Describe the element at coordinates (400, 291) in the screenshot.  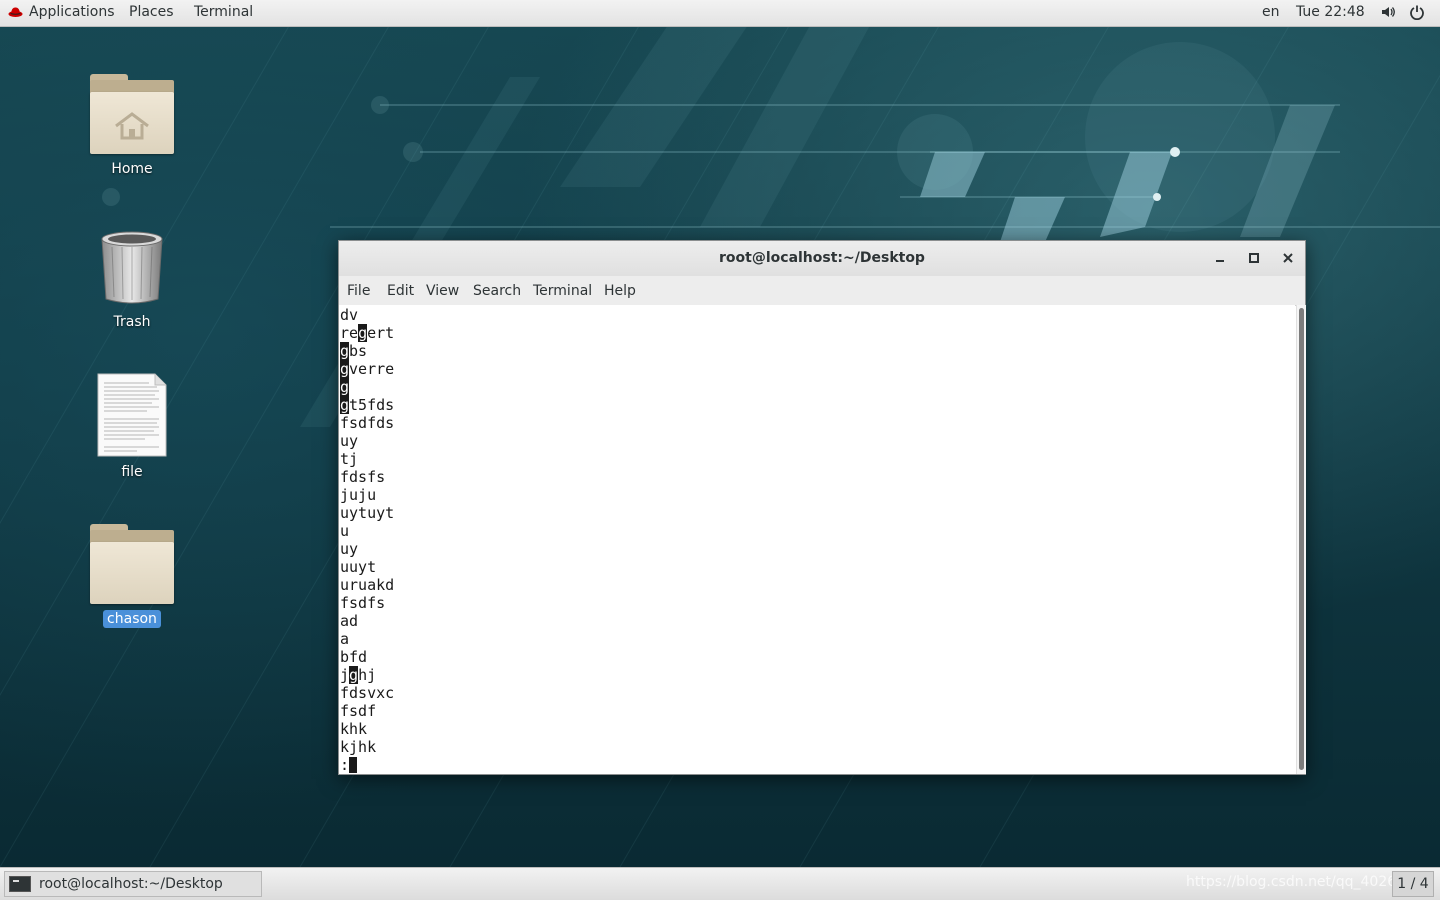
I see `menu-edit: Edit` at that location.